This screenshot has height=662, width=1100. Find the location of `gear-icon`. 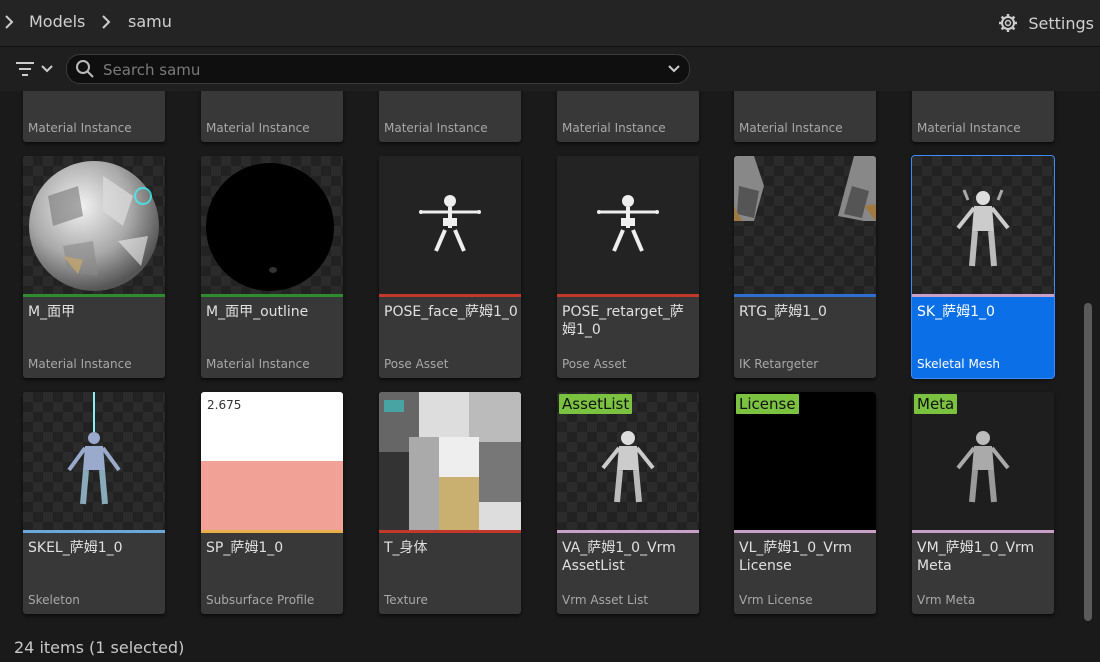

gear-icon is located at coordinates (1008, 23).